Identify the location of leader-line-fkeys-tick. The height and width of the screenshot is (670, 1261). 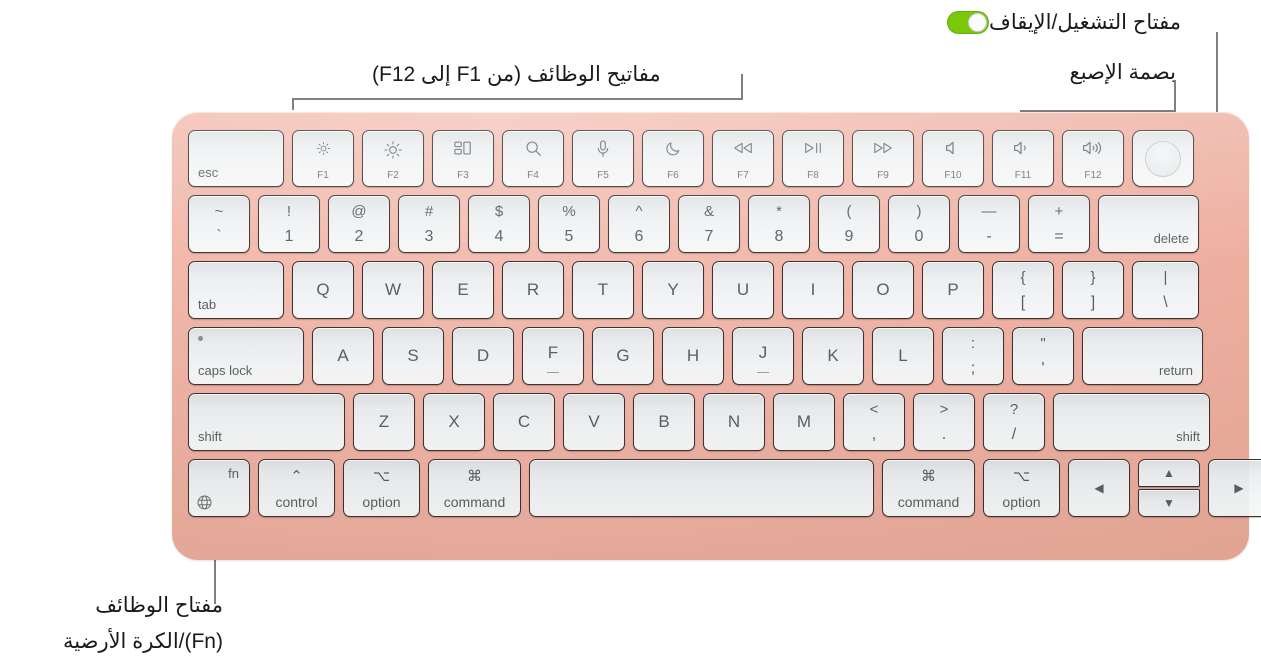
(742, 87).